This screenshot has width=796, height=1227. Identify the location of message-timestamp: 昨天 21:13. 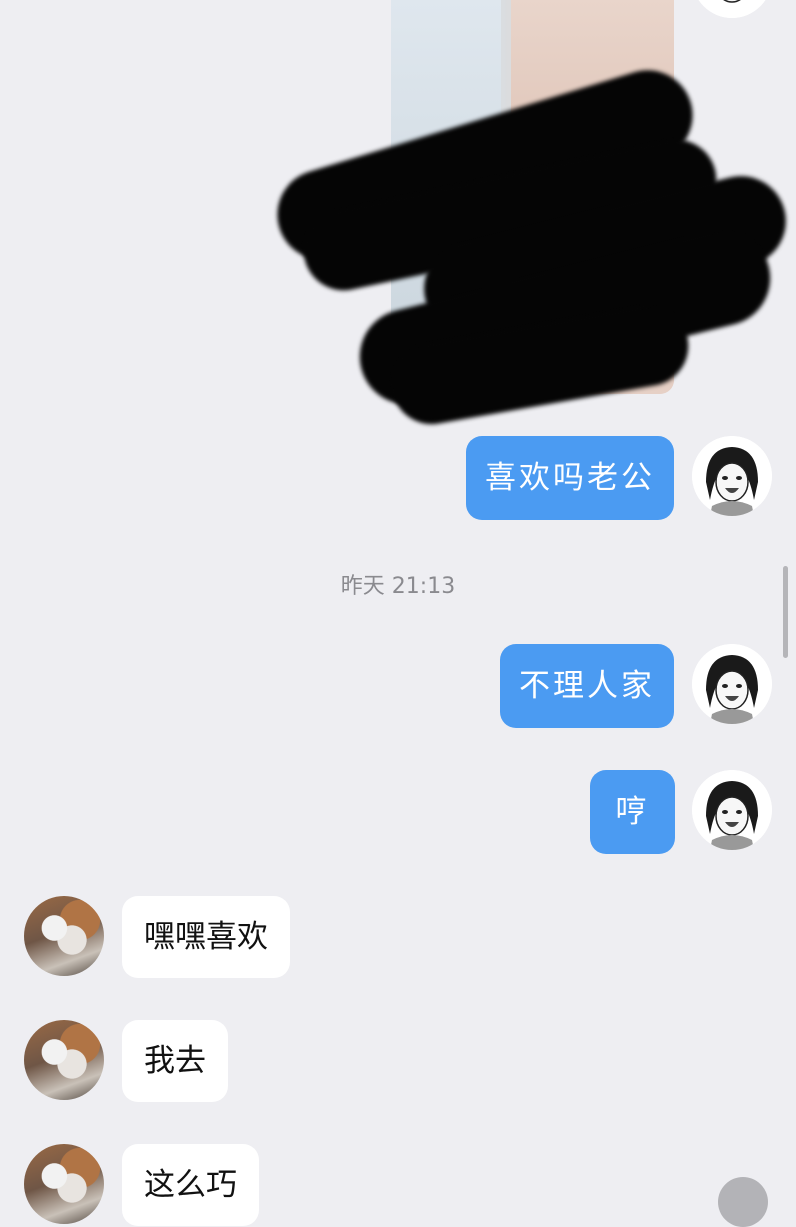
(398, 586).